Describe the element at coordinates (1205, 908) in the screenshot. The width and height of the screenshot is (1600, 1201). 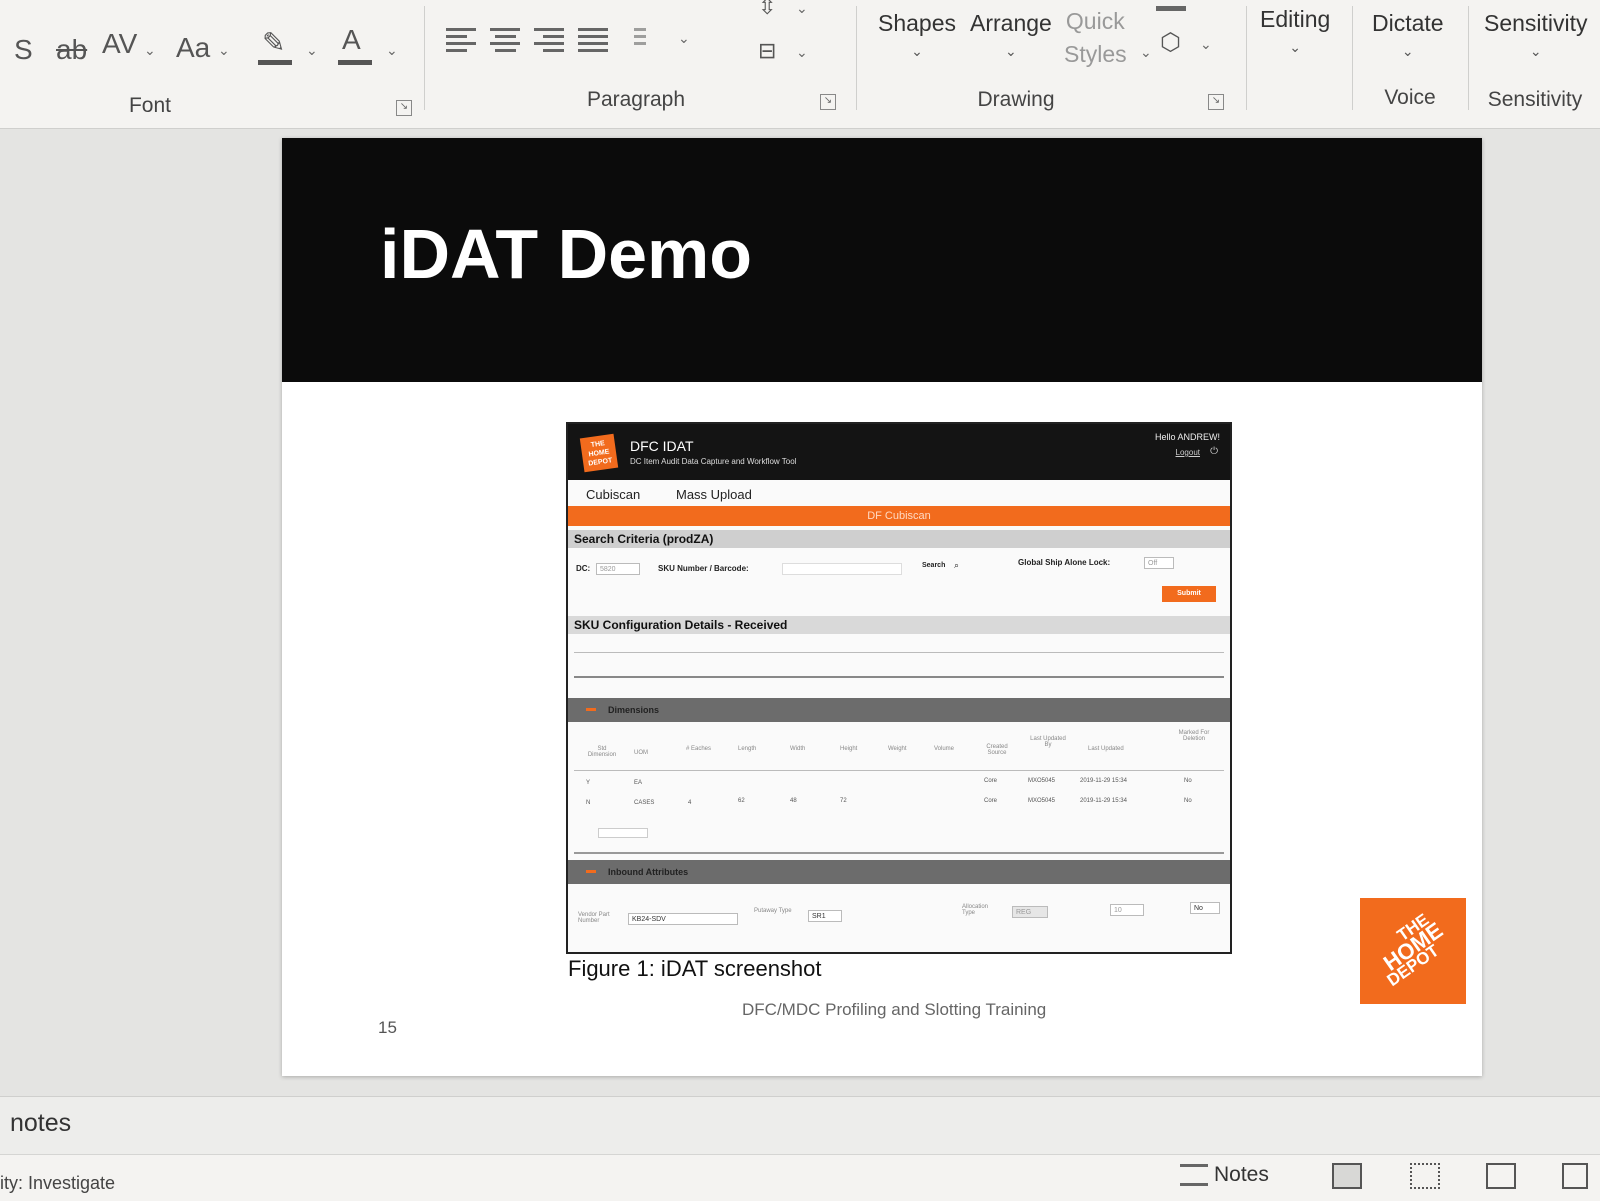
I see `inbound-select: No` at that location.